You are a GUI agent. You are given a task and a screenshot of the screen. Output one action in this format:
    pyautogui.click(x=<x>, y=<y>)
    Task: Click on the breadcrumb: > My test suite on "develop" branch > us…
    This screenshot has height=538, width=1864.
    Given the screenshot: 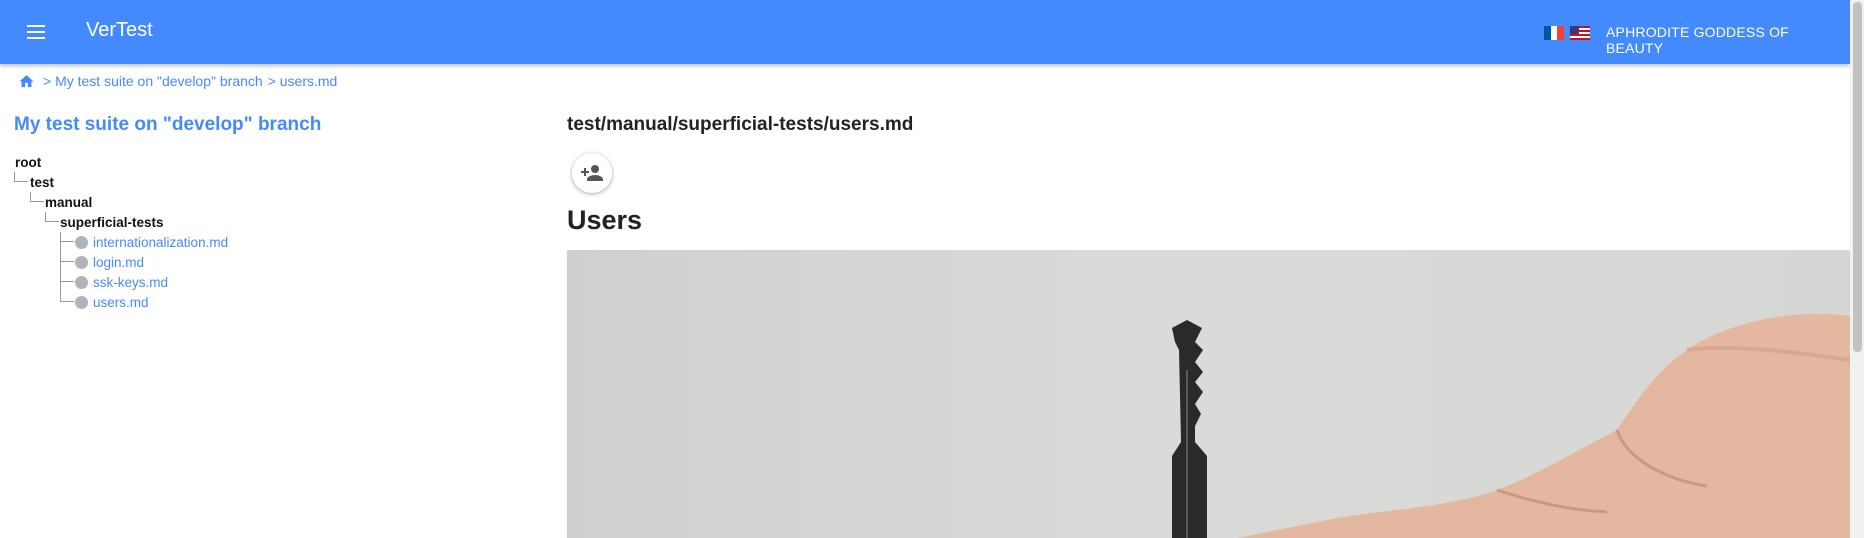 What is the action you would take?
    pyautogui.click(x=177, y=81)
    